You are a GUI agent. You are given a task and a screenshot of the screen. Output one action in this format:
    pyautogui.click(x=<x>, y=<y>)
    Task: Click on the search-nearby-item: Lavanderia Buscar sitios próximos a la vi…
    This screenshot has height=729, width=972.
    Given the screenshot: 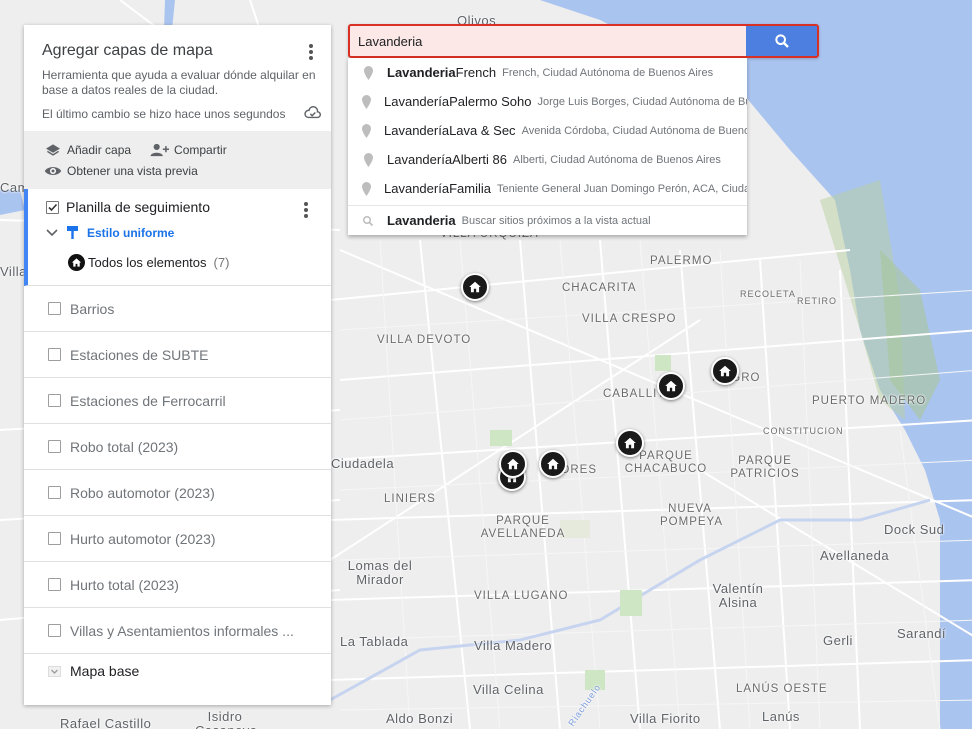 What is the action you would take?
    pyautogui.click(x=547, y=220)
    